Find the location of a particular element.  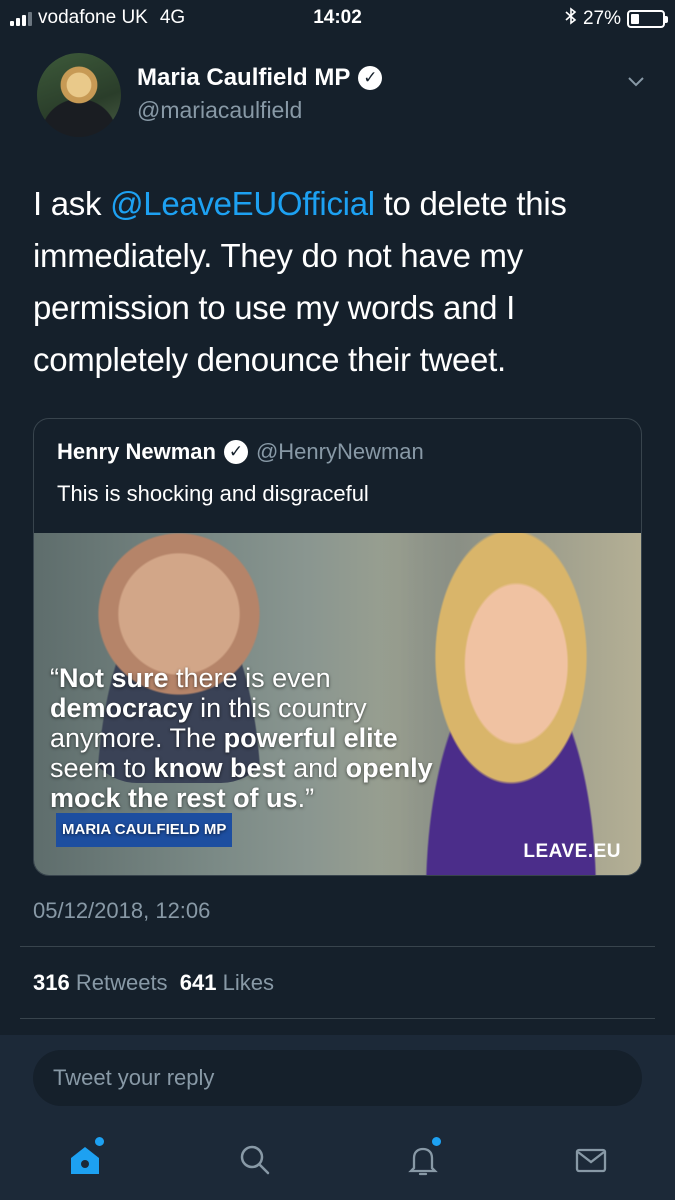

status-right: 27% is located at coordinates (616, 19).